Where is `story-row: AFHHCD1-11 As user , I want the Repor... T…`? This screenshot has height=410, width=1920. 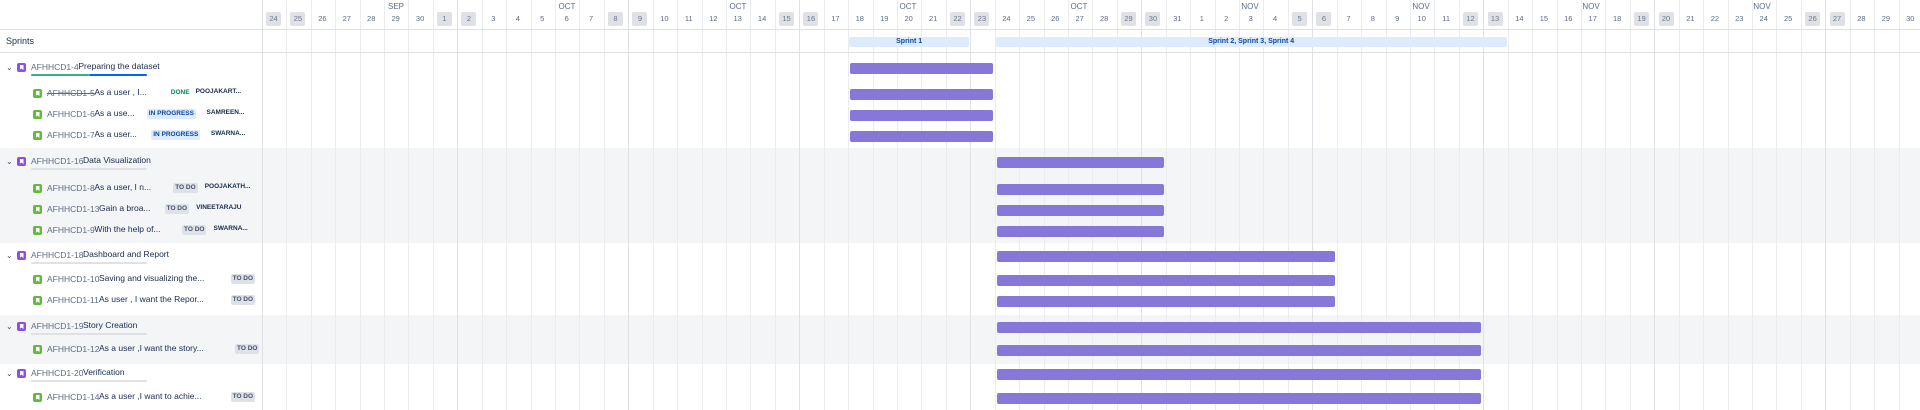 story-row: AFHHCD1-11 As user , I want the Repor... T… is located at coordinates (131, 301).